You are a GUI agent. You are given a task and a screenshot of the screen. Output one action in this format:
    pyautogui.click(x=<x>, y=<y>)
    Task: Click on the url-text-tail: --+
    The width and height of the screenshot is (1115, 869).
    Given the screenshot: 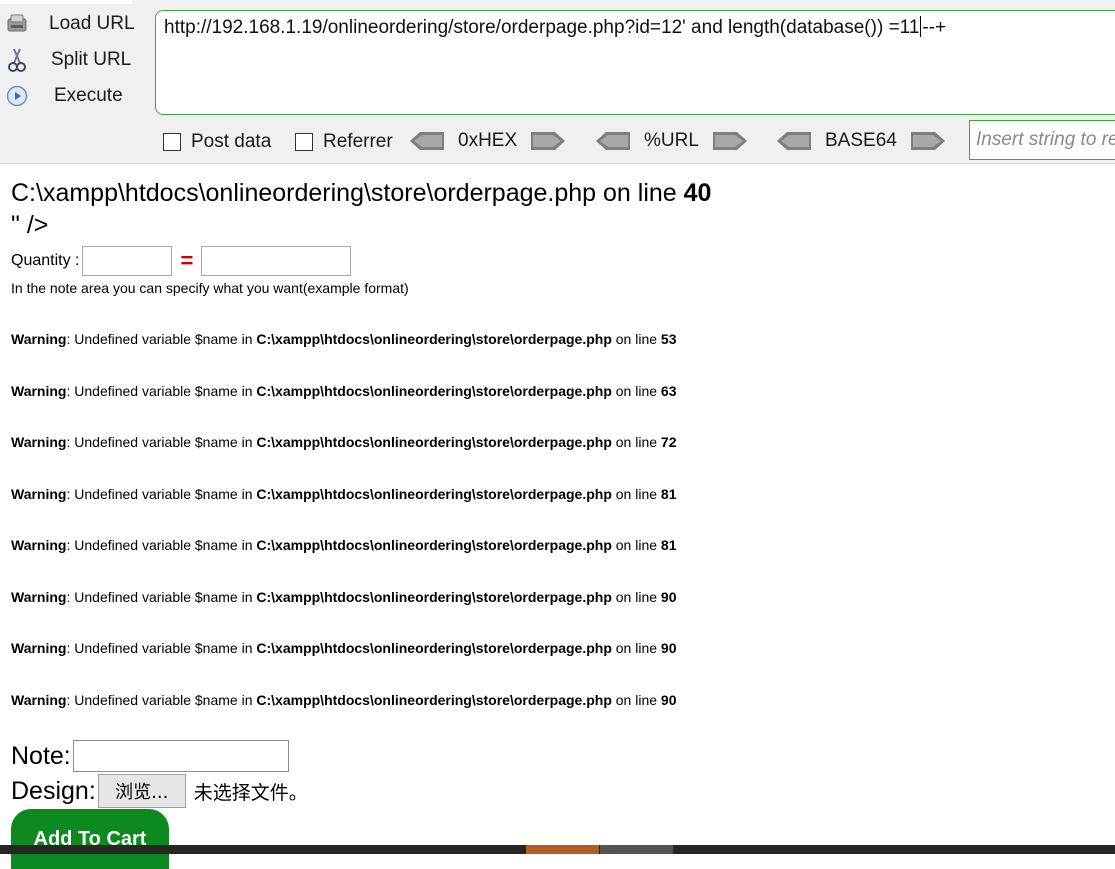 What is the action you would take?
    pyautogui.click(x=934, y=27)
    